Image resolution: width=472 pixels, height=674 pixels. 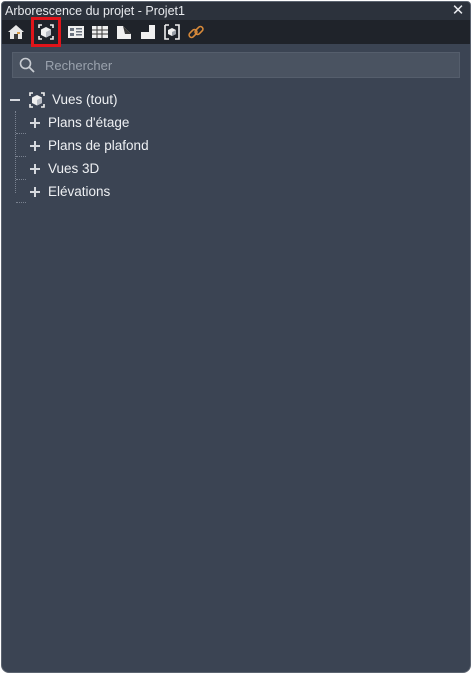 I want to click on tree-item-label: Plans d'étage, so click(x=89, y=122).